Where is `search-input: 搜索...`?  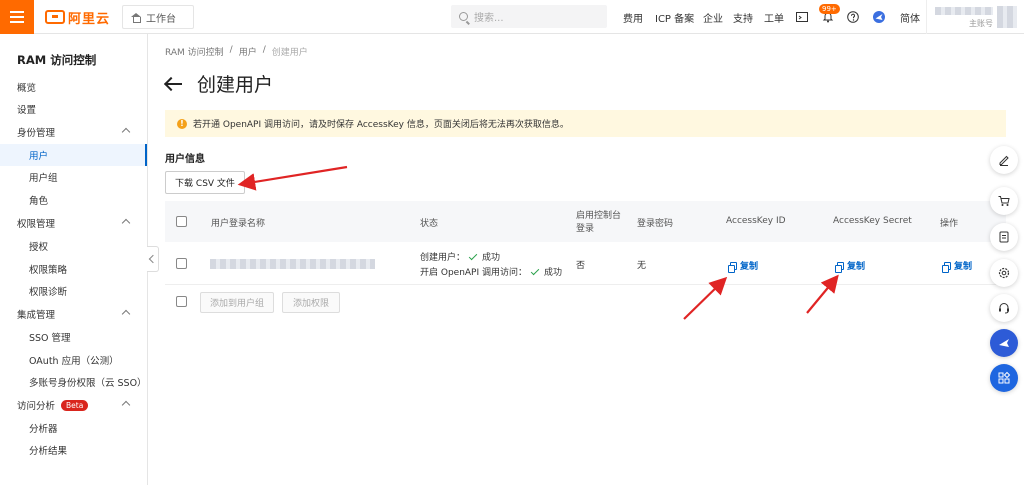
search-input: 搜索... is located at coordinates (529, 16).